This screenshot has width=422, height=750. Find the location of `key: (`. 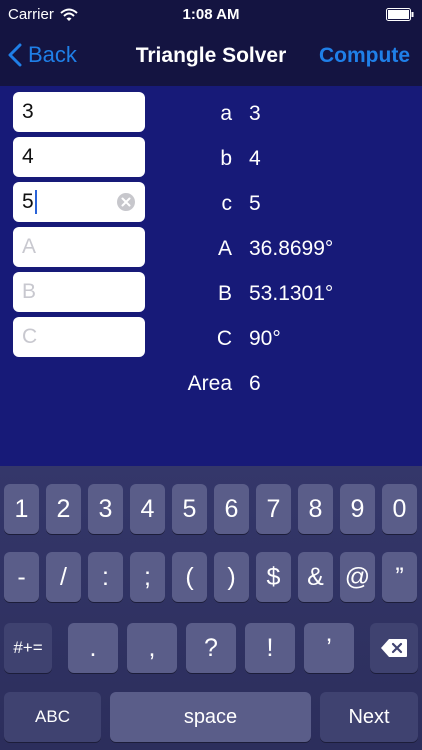

key: ( is located at coordinates (189, 577).